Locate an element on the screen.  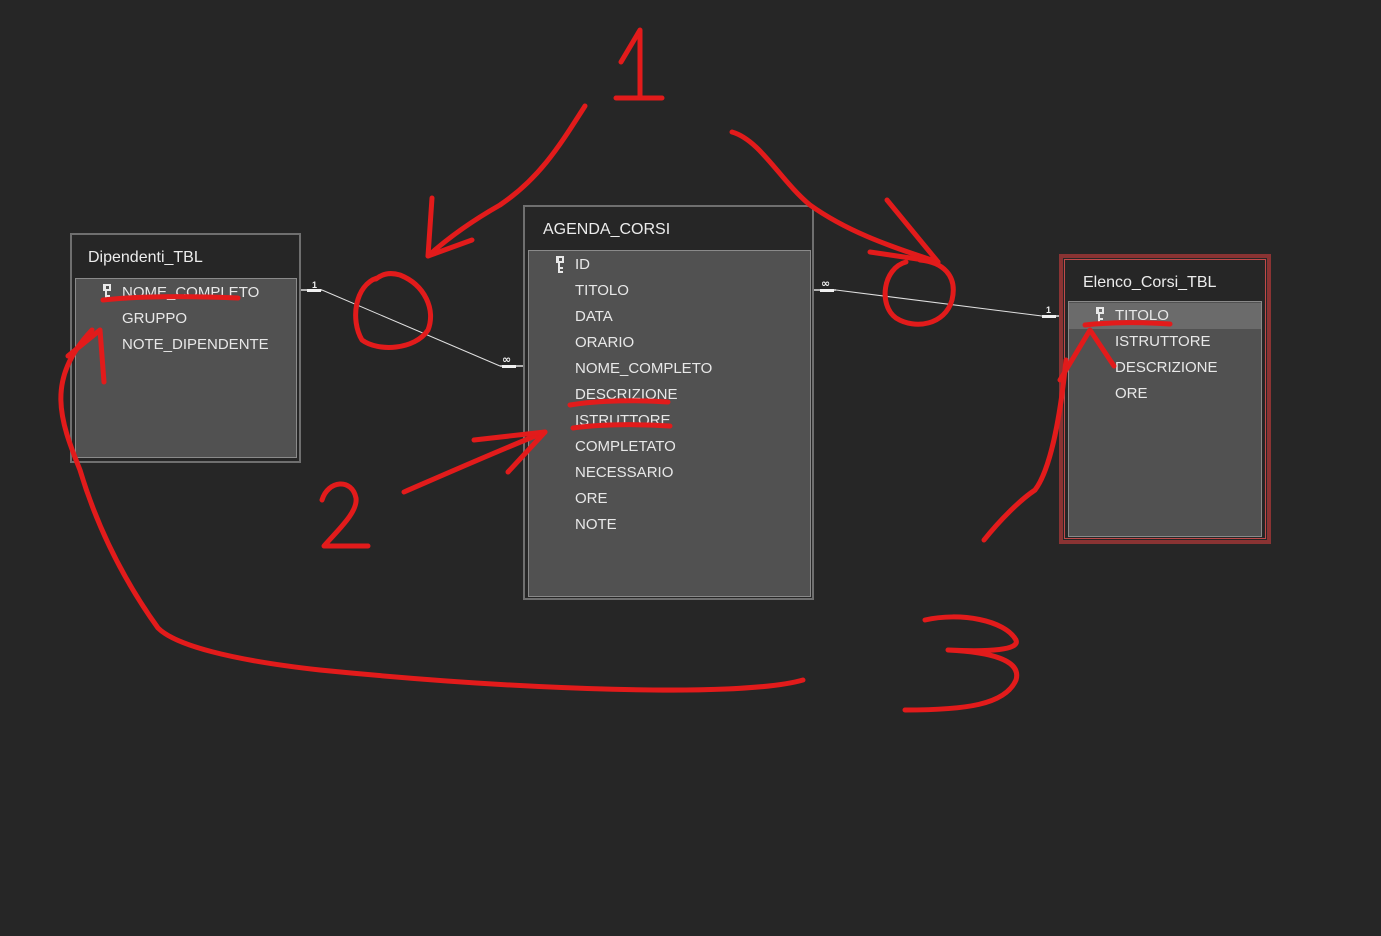
field-name: DATA is located at coordinates (594, 316).